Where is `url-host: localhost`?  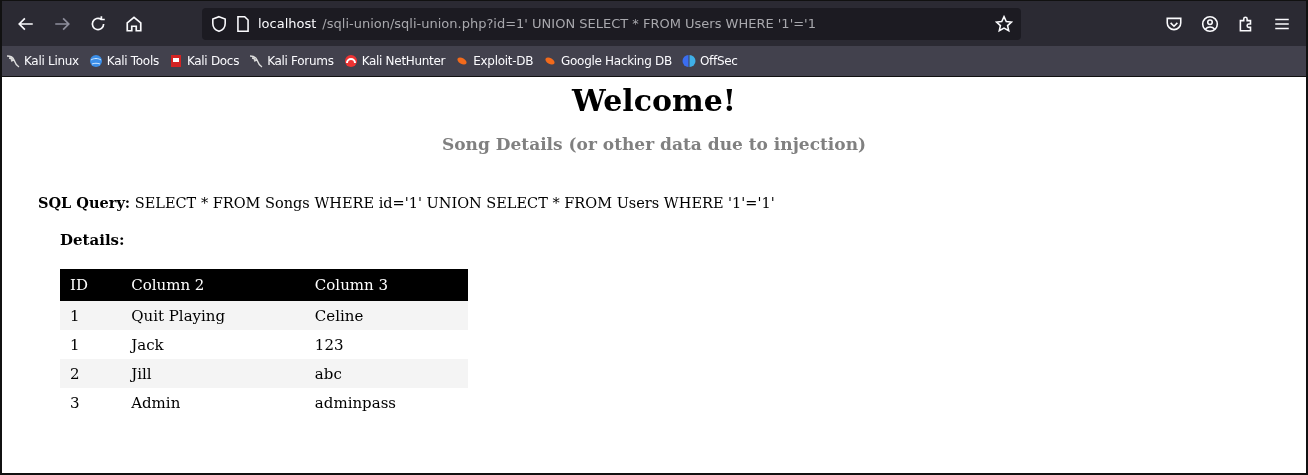
url-host: localhost is located at coordinates (287, 23).